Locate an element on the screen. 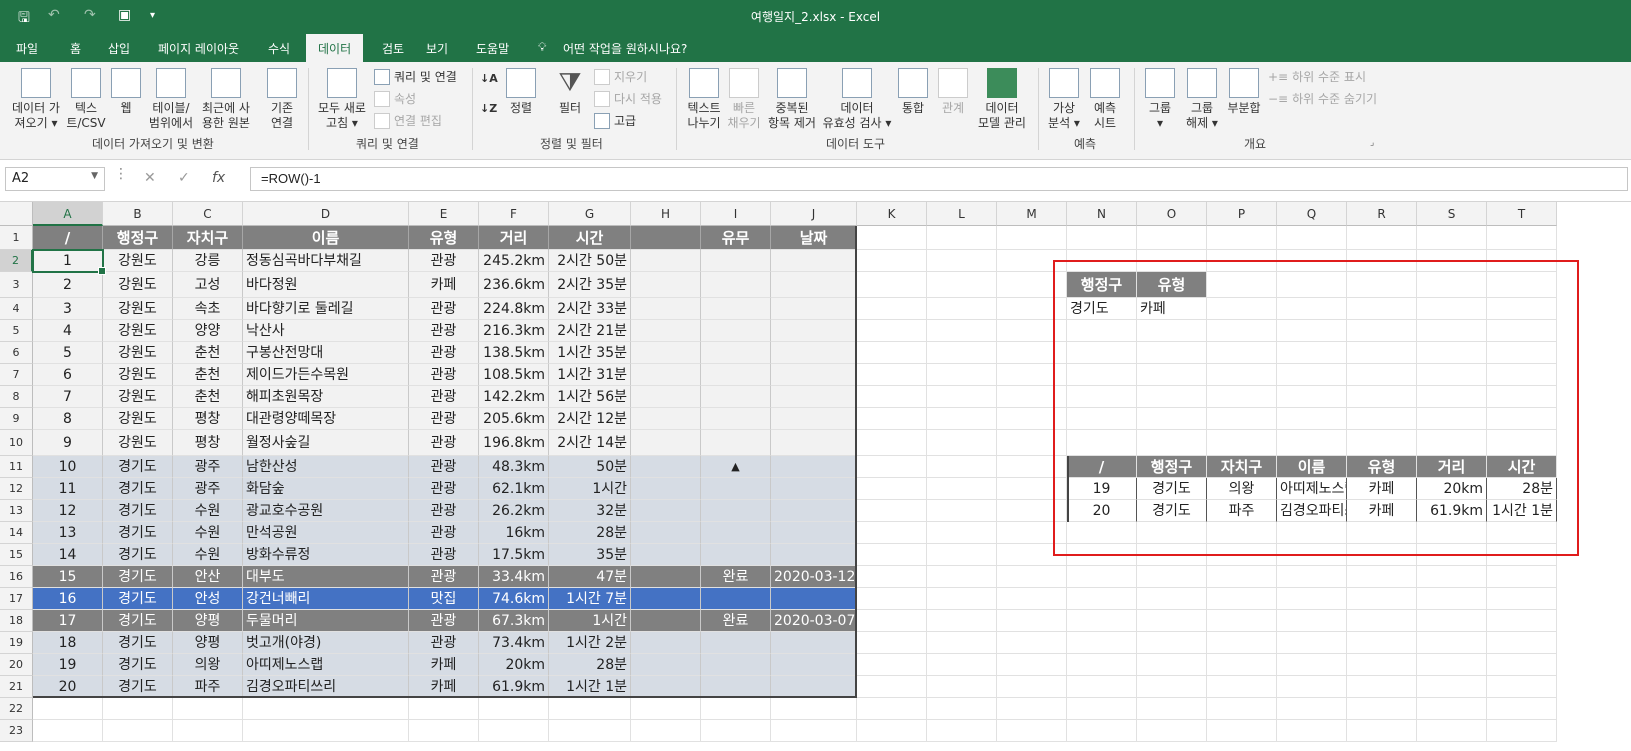 This screenshot has width=1631, height=751. table-cell-distance: 73.4km is located at coordinates (514, 643).